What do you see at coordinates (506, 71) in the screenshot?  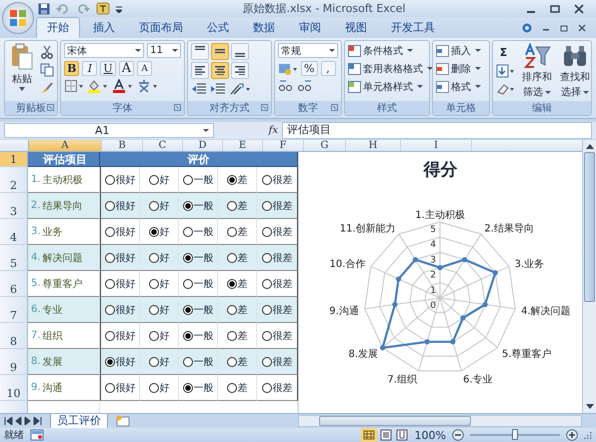 I see `fill-down-icon` at bounding box center [506, 71].